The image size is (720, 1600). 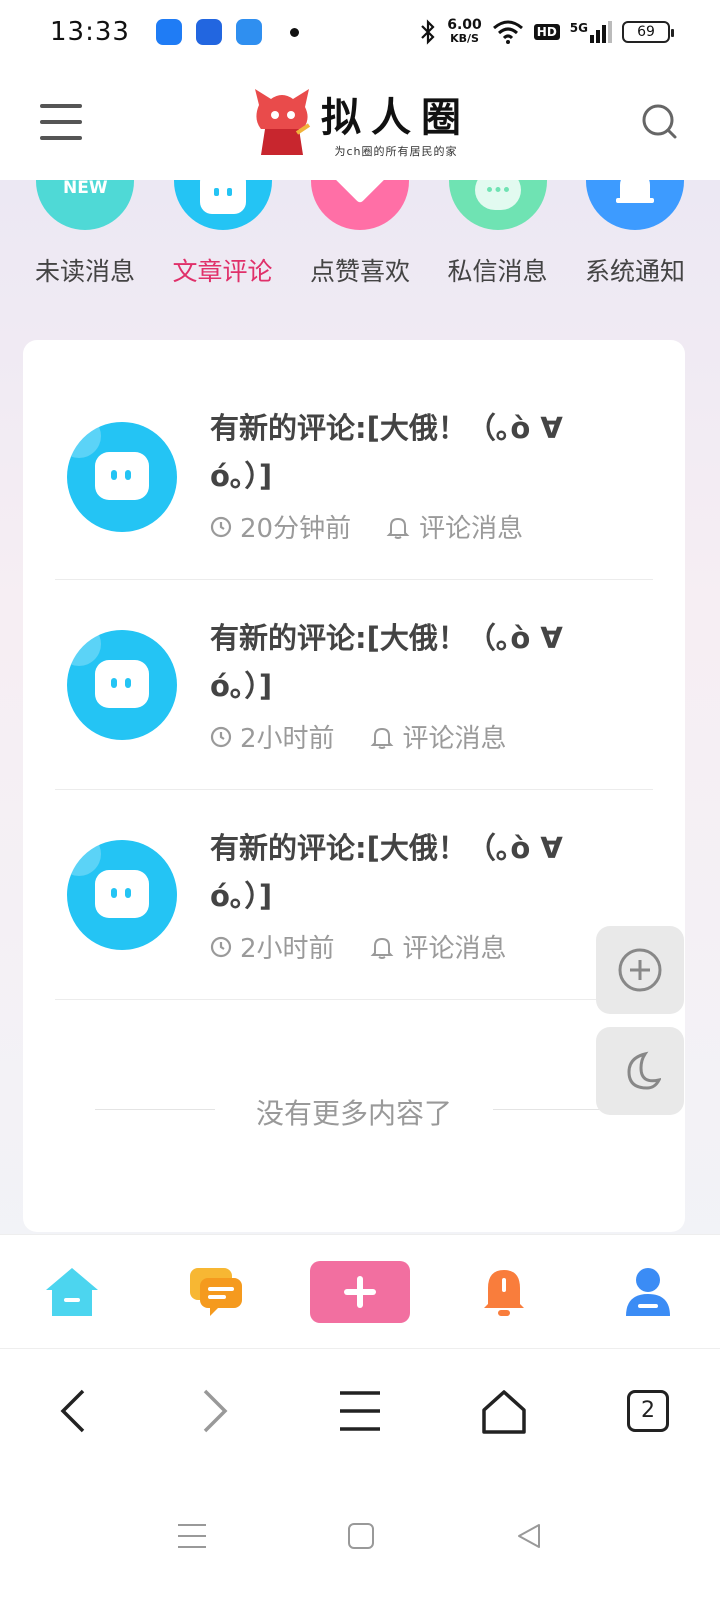 I want to click on tab-notifications, so click(x=504, y=1292).